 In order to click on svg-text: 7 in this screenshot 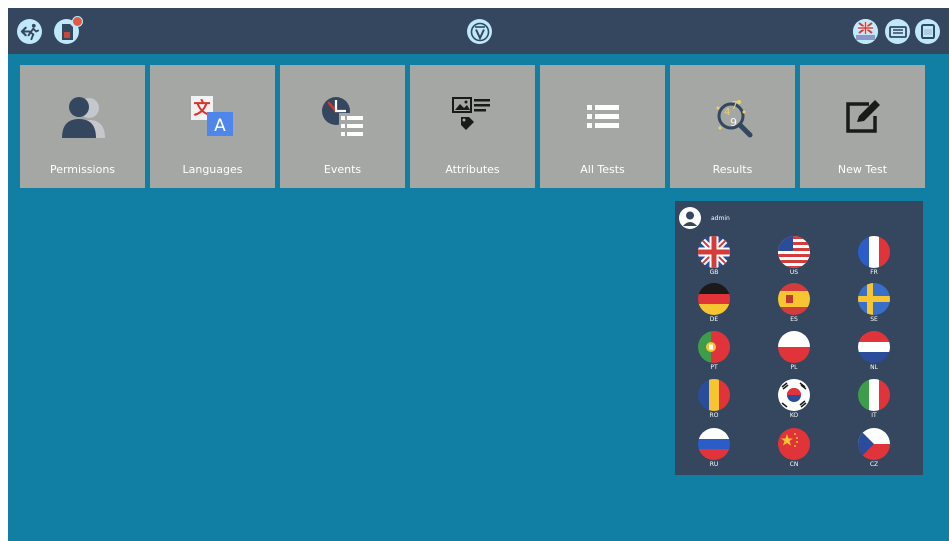, I will do `click(734, 105)`.